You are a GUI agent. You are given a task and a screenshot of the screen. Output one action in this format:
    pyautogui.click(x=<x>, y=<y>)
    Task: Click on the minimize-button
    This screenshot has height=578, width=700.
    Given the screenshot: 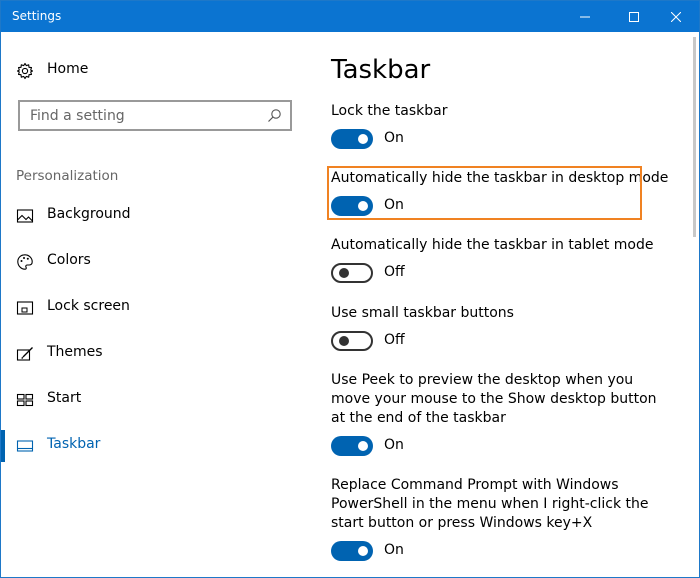 What is the action you would take?
    pyautogui.click(x=585, y=16)
    